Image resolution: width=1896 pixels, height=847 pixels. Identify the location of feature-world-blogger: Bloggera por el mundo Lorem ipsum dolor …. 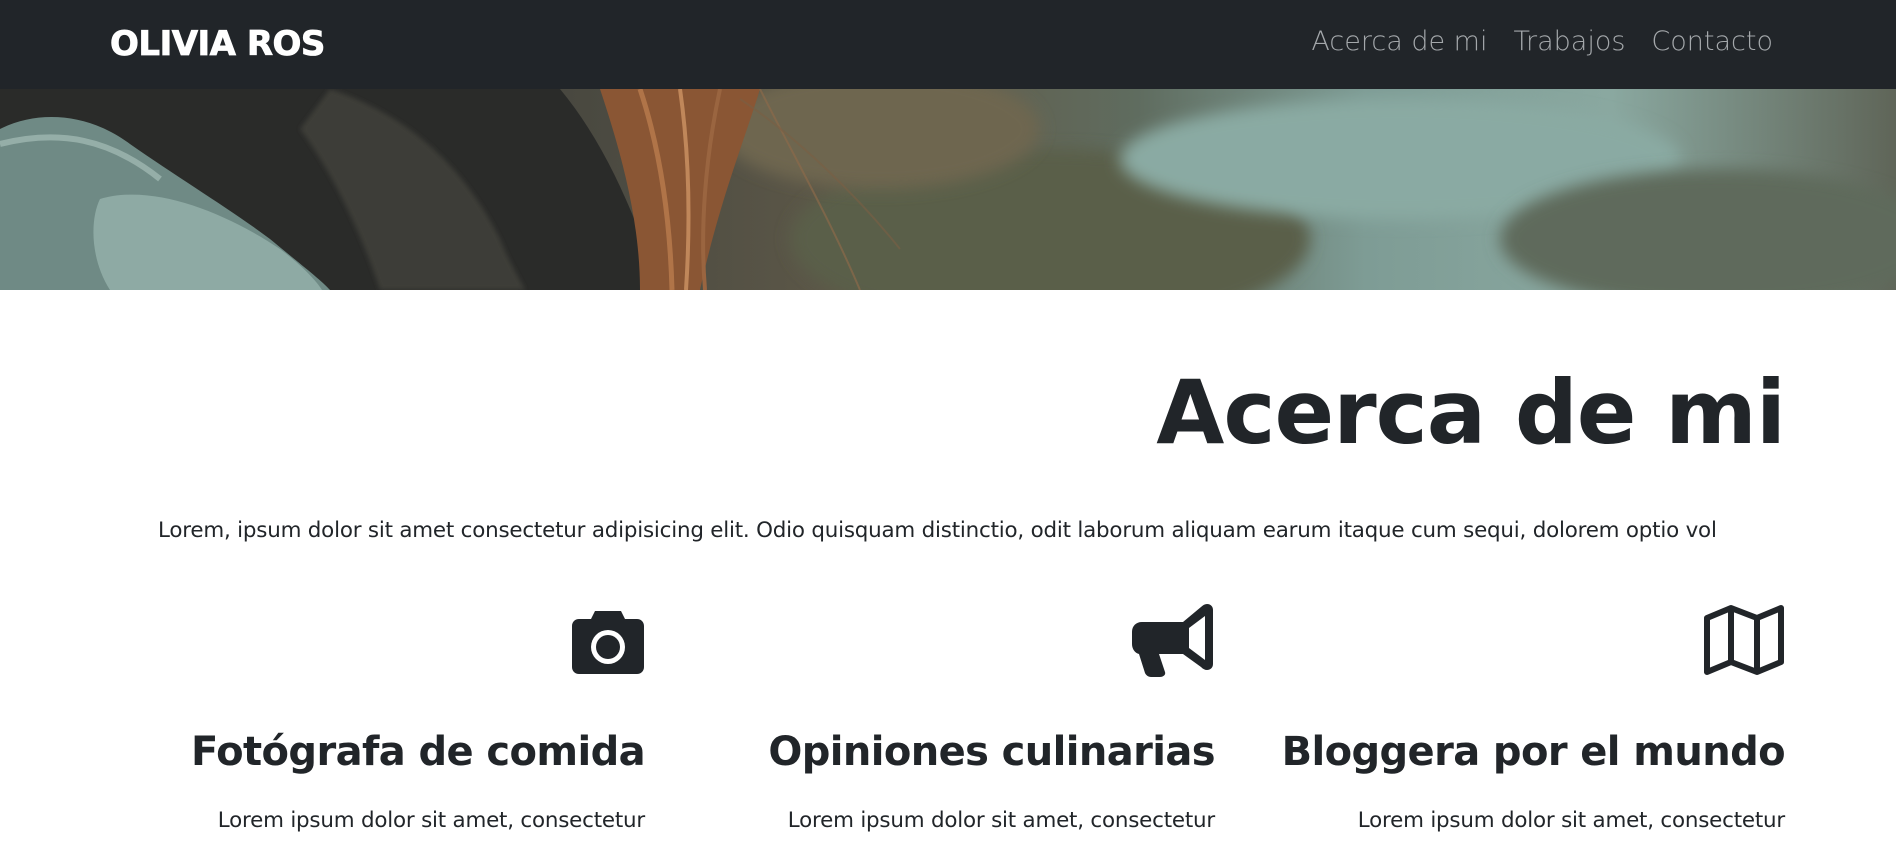
(1515, 716).